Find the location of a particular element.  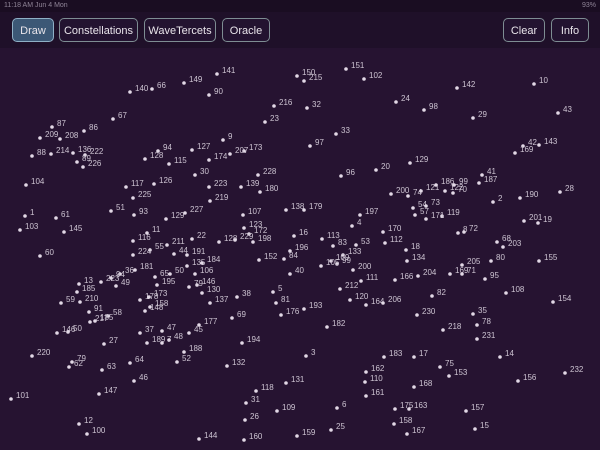

star-220: 220 is located at coordinates (40, 353).